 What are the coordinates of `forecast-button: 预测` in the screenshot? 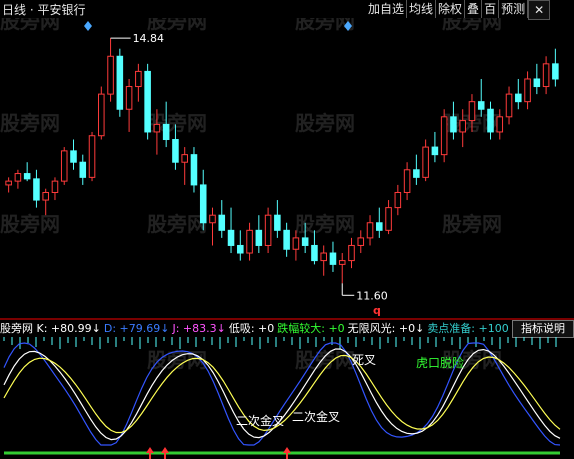 It's located at (514, 9).